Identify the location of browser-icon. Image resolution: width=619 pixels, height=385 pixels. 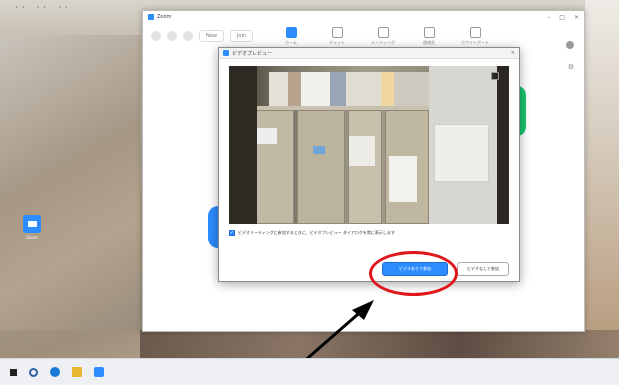
(55, 372).